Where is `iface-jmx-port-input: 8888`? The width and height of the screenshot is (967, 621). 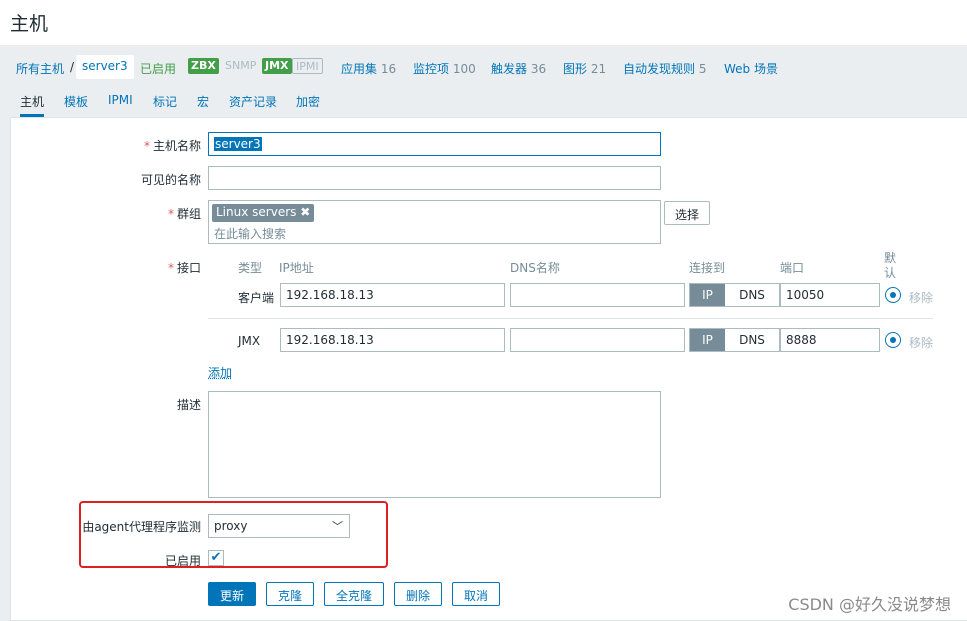 iface-jmx-port-input: 8888 is located at coordinates (830, 340).